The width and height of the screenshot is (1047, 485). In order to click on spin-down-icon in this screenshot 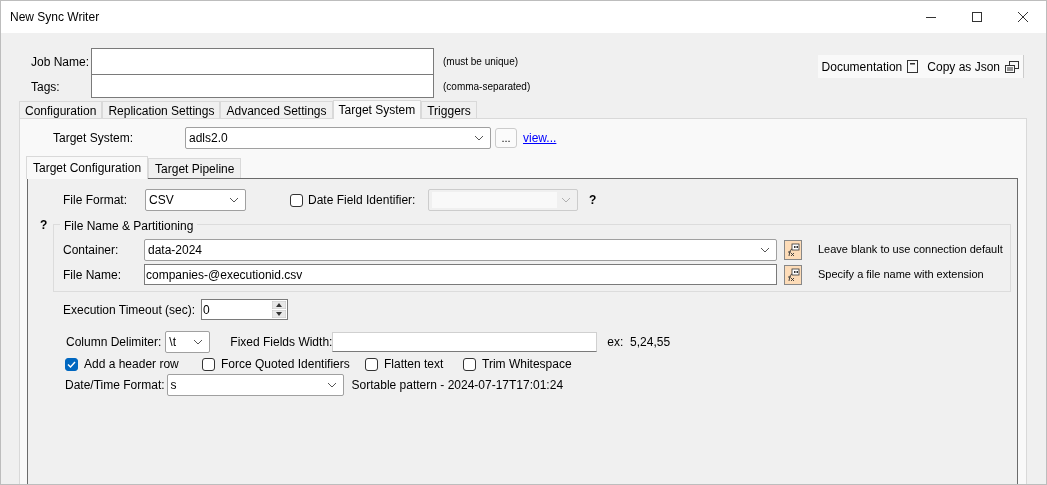, I will do `click(279, 314)`.